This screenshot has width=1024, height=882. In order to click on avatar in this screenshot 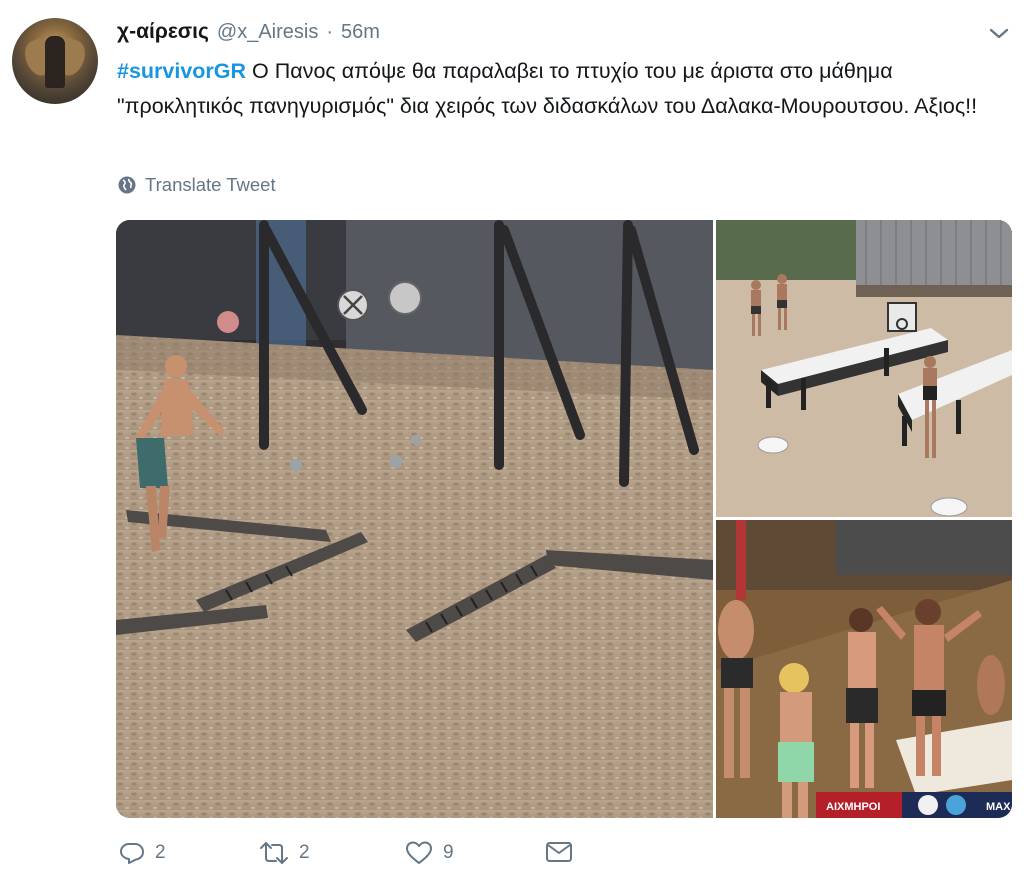, I will do `click(55, 61)`.